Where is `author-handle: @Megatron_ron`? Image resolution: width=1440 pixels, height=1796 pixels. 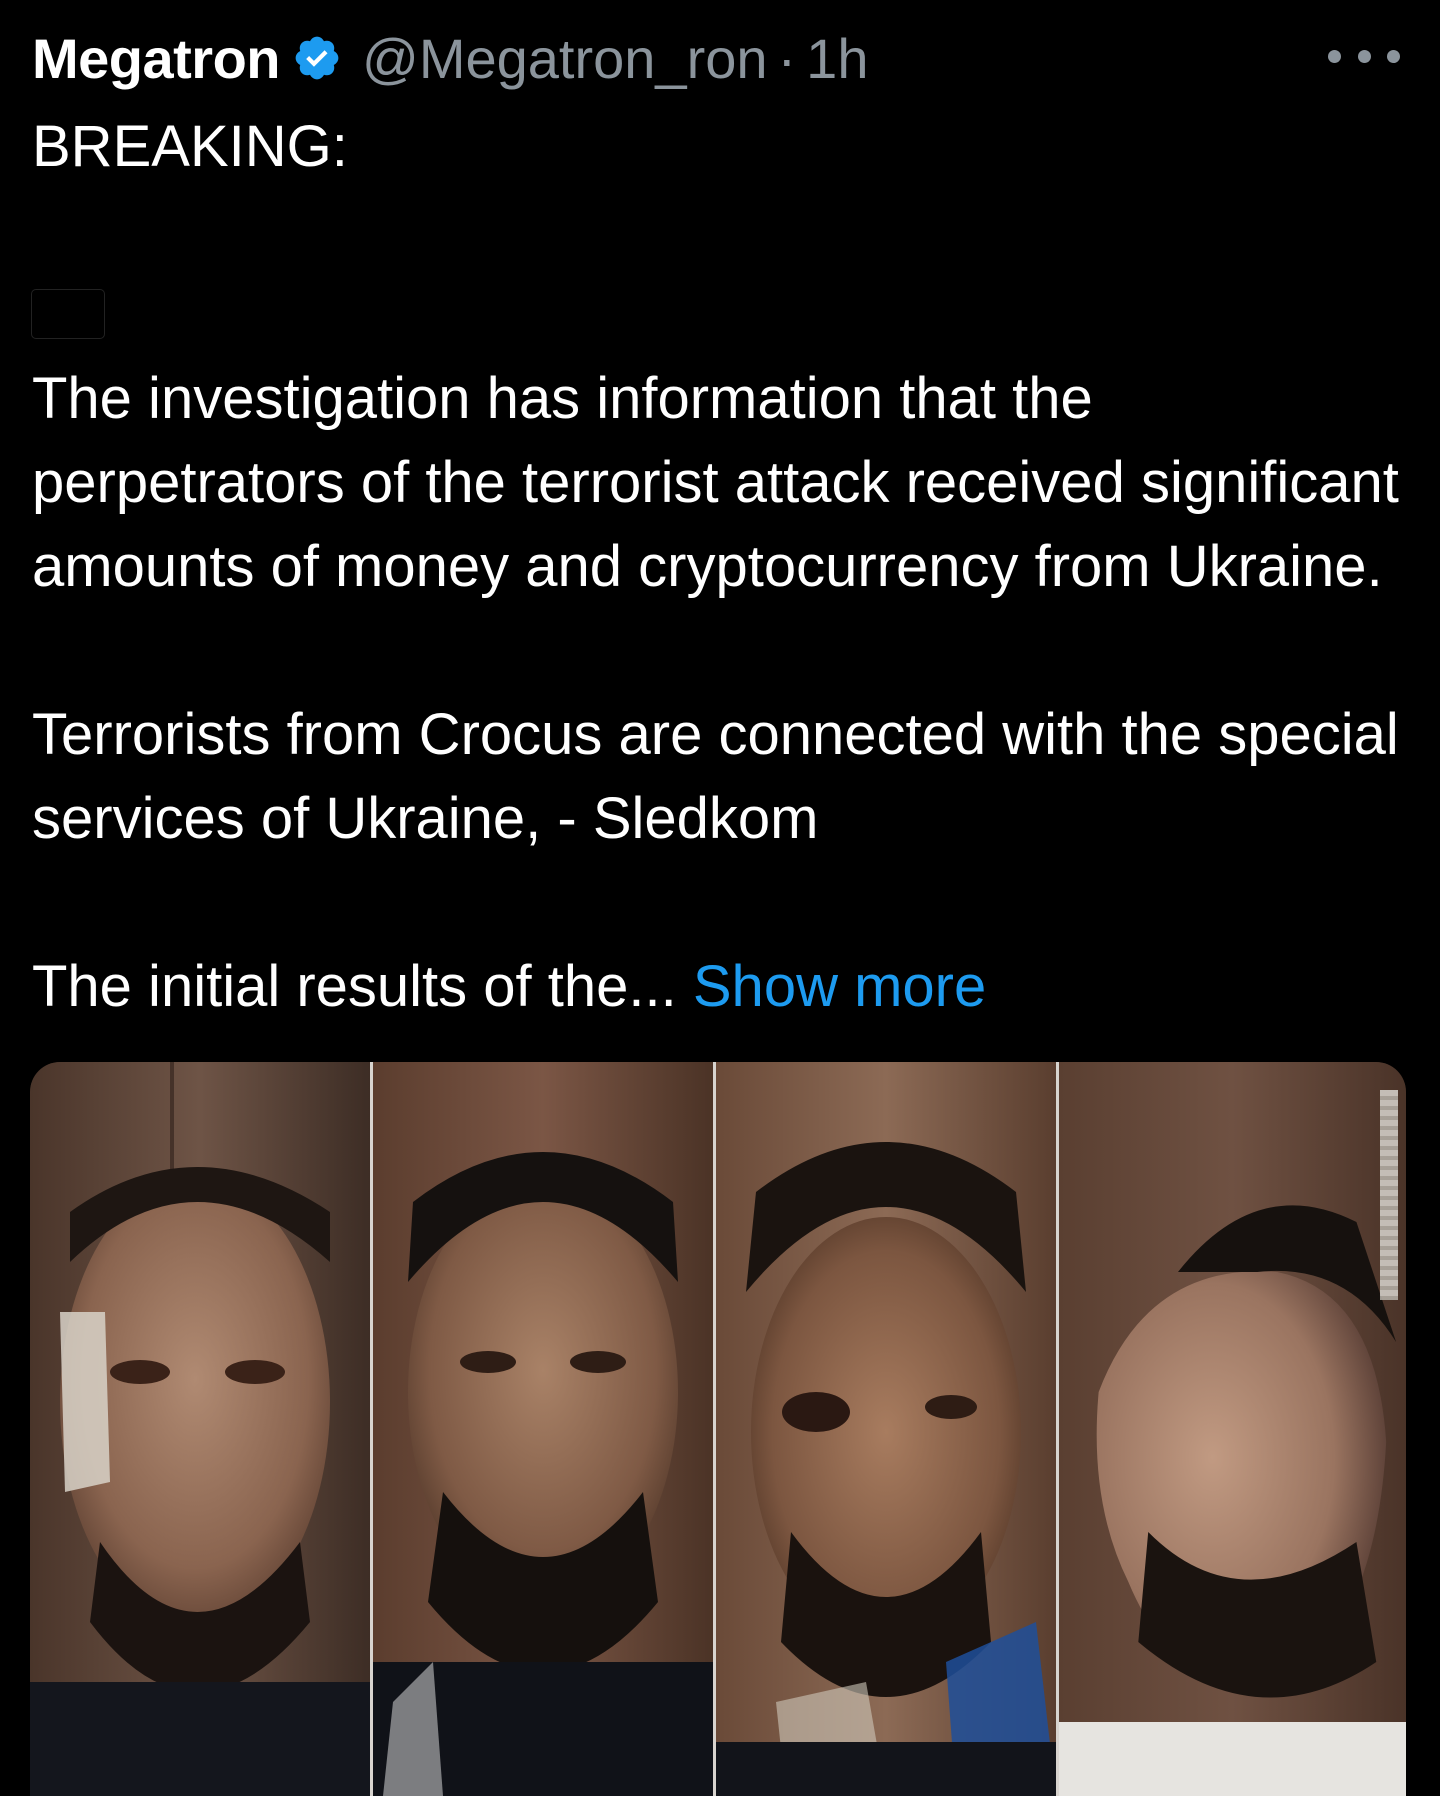
author-handle: @Megatron_ron is located at coordinates (565, 58).